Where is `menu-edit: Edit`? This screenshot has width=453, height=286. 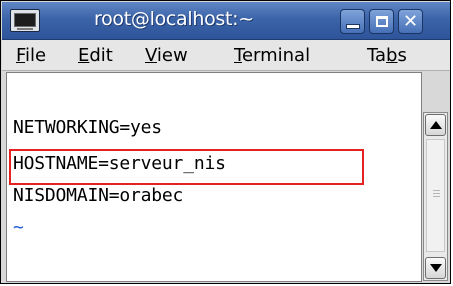
menu-edit: Edit is located at coordinates (95, 55).